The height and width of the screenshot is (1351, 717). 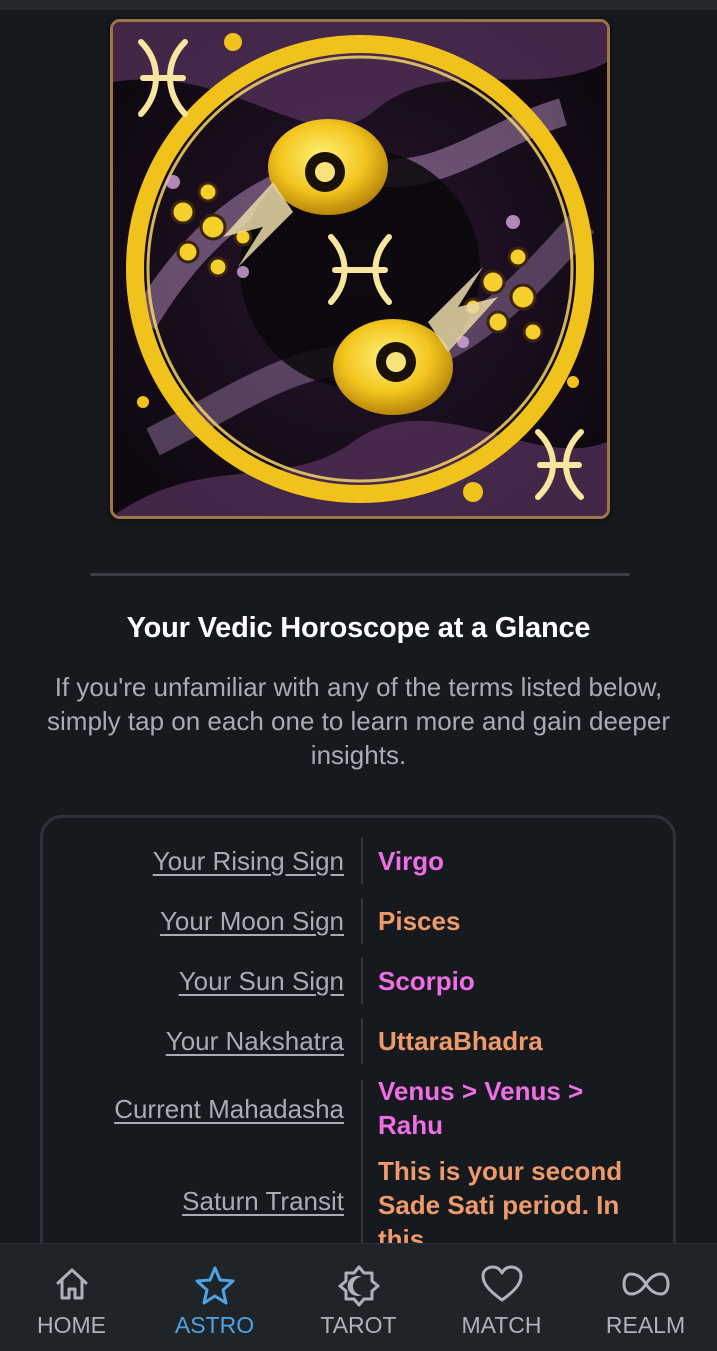 What do you see at coordinates (252, 921) in the screenshot?
I see `moon-sign-link: Your Moon Sign` at bounding box center [252, 921].